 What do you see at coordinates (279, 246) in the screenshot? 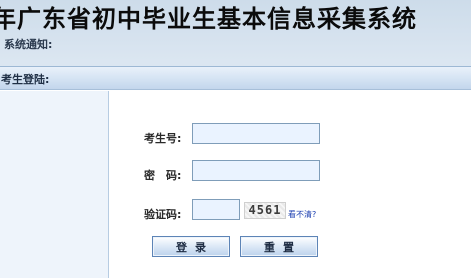
I see `reset-button: 重置` at bounding box center [279, 246].